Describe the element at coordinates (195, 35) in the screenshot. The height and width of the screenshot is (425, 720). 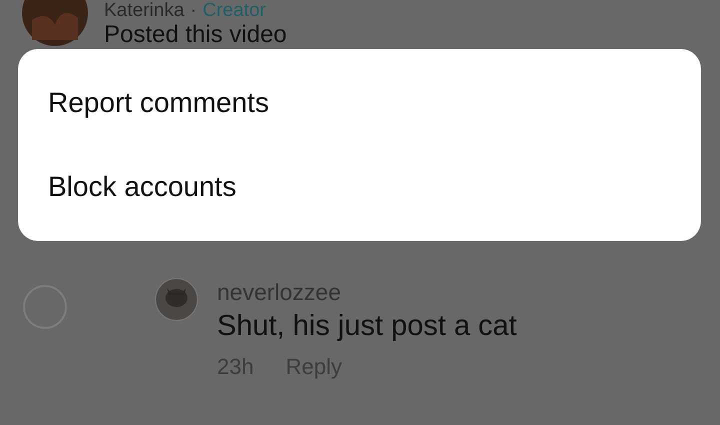
I see `post-text: Posted this video` at that location.